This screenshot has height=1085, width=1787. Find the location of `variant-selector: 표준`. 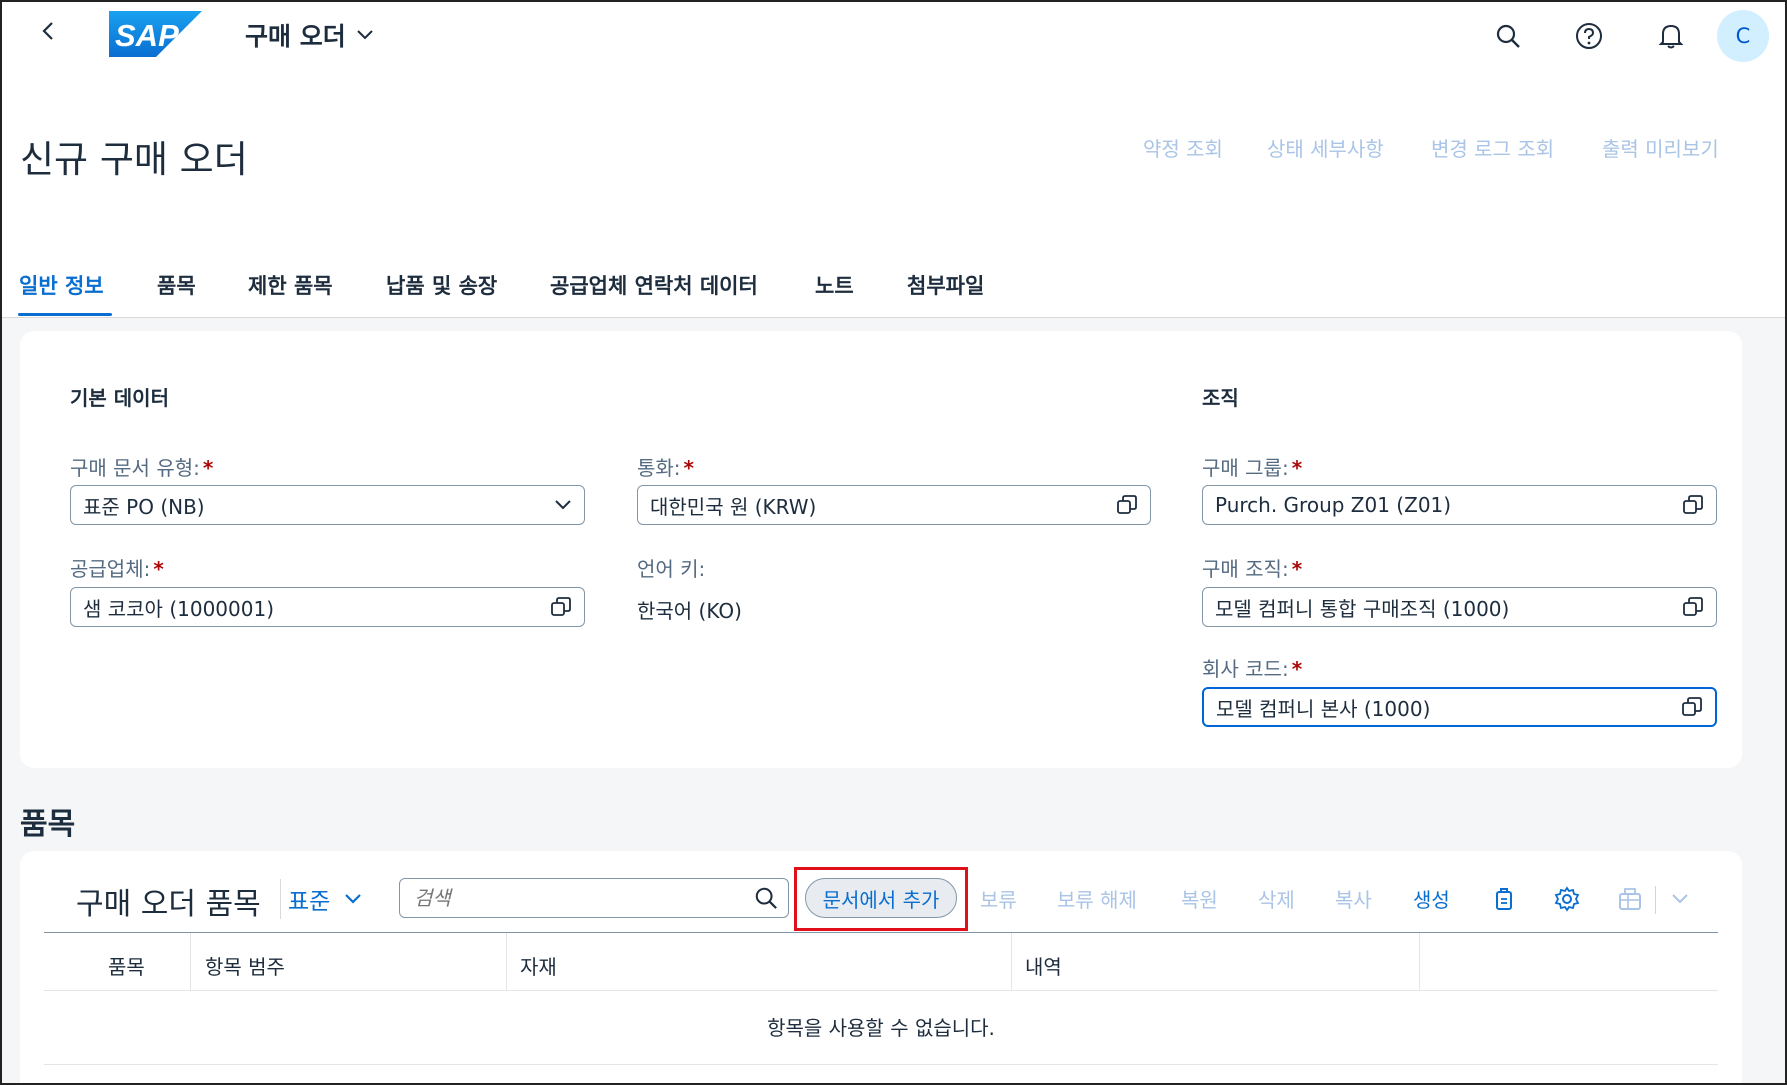

variant-selector: 표준 is located at coordinates (325, 899).